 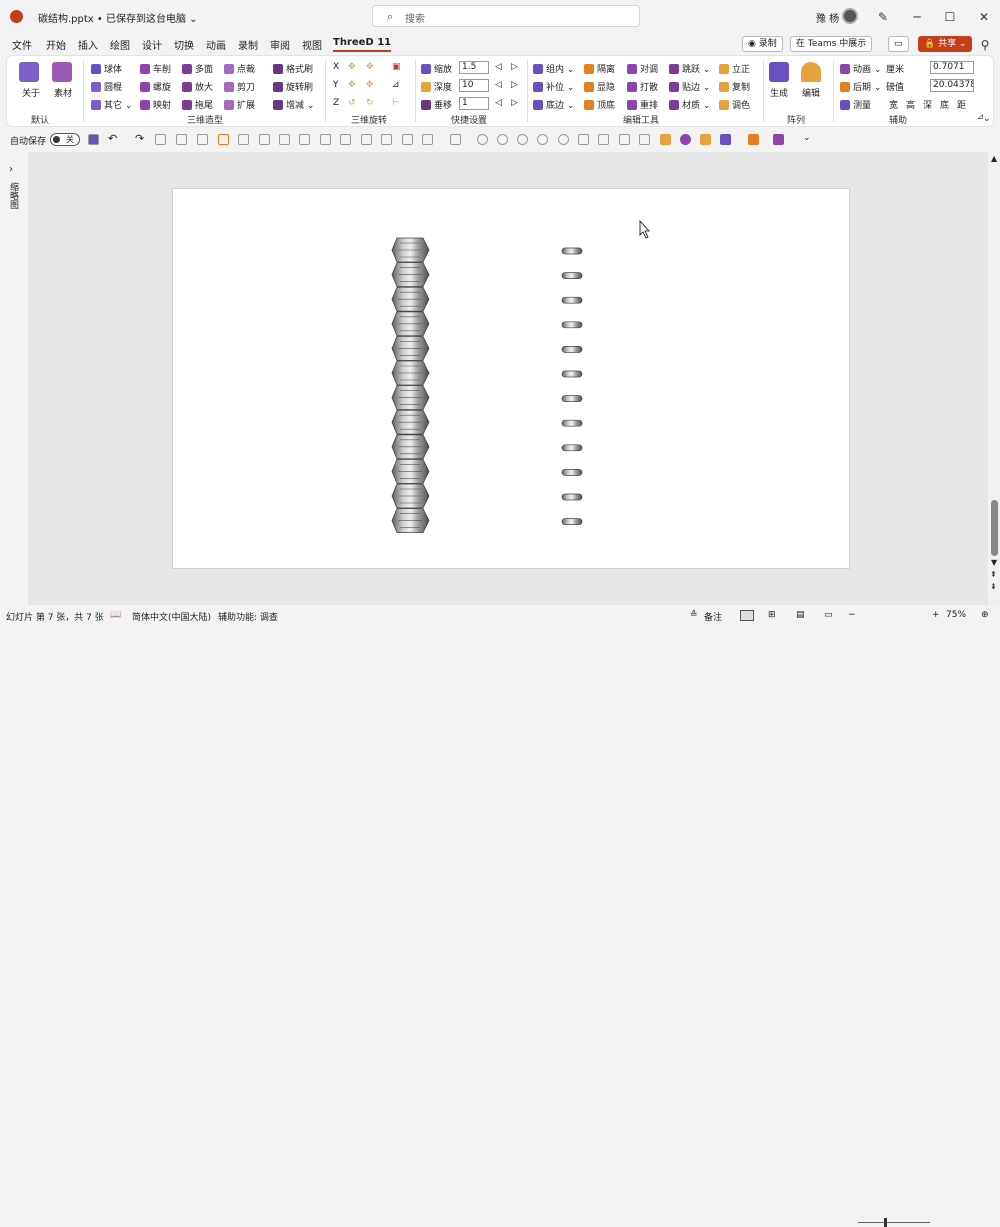 What do you see at coordinates (956, 615) in the screenshot?
I see `zoom-level: 75%` at bounding box center [956, 615].